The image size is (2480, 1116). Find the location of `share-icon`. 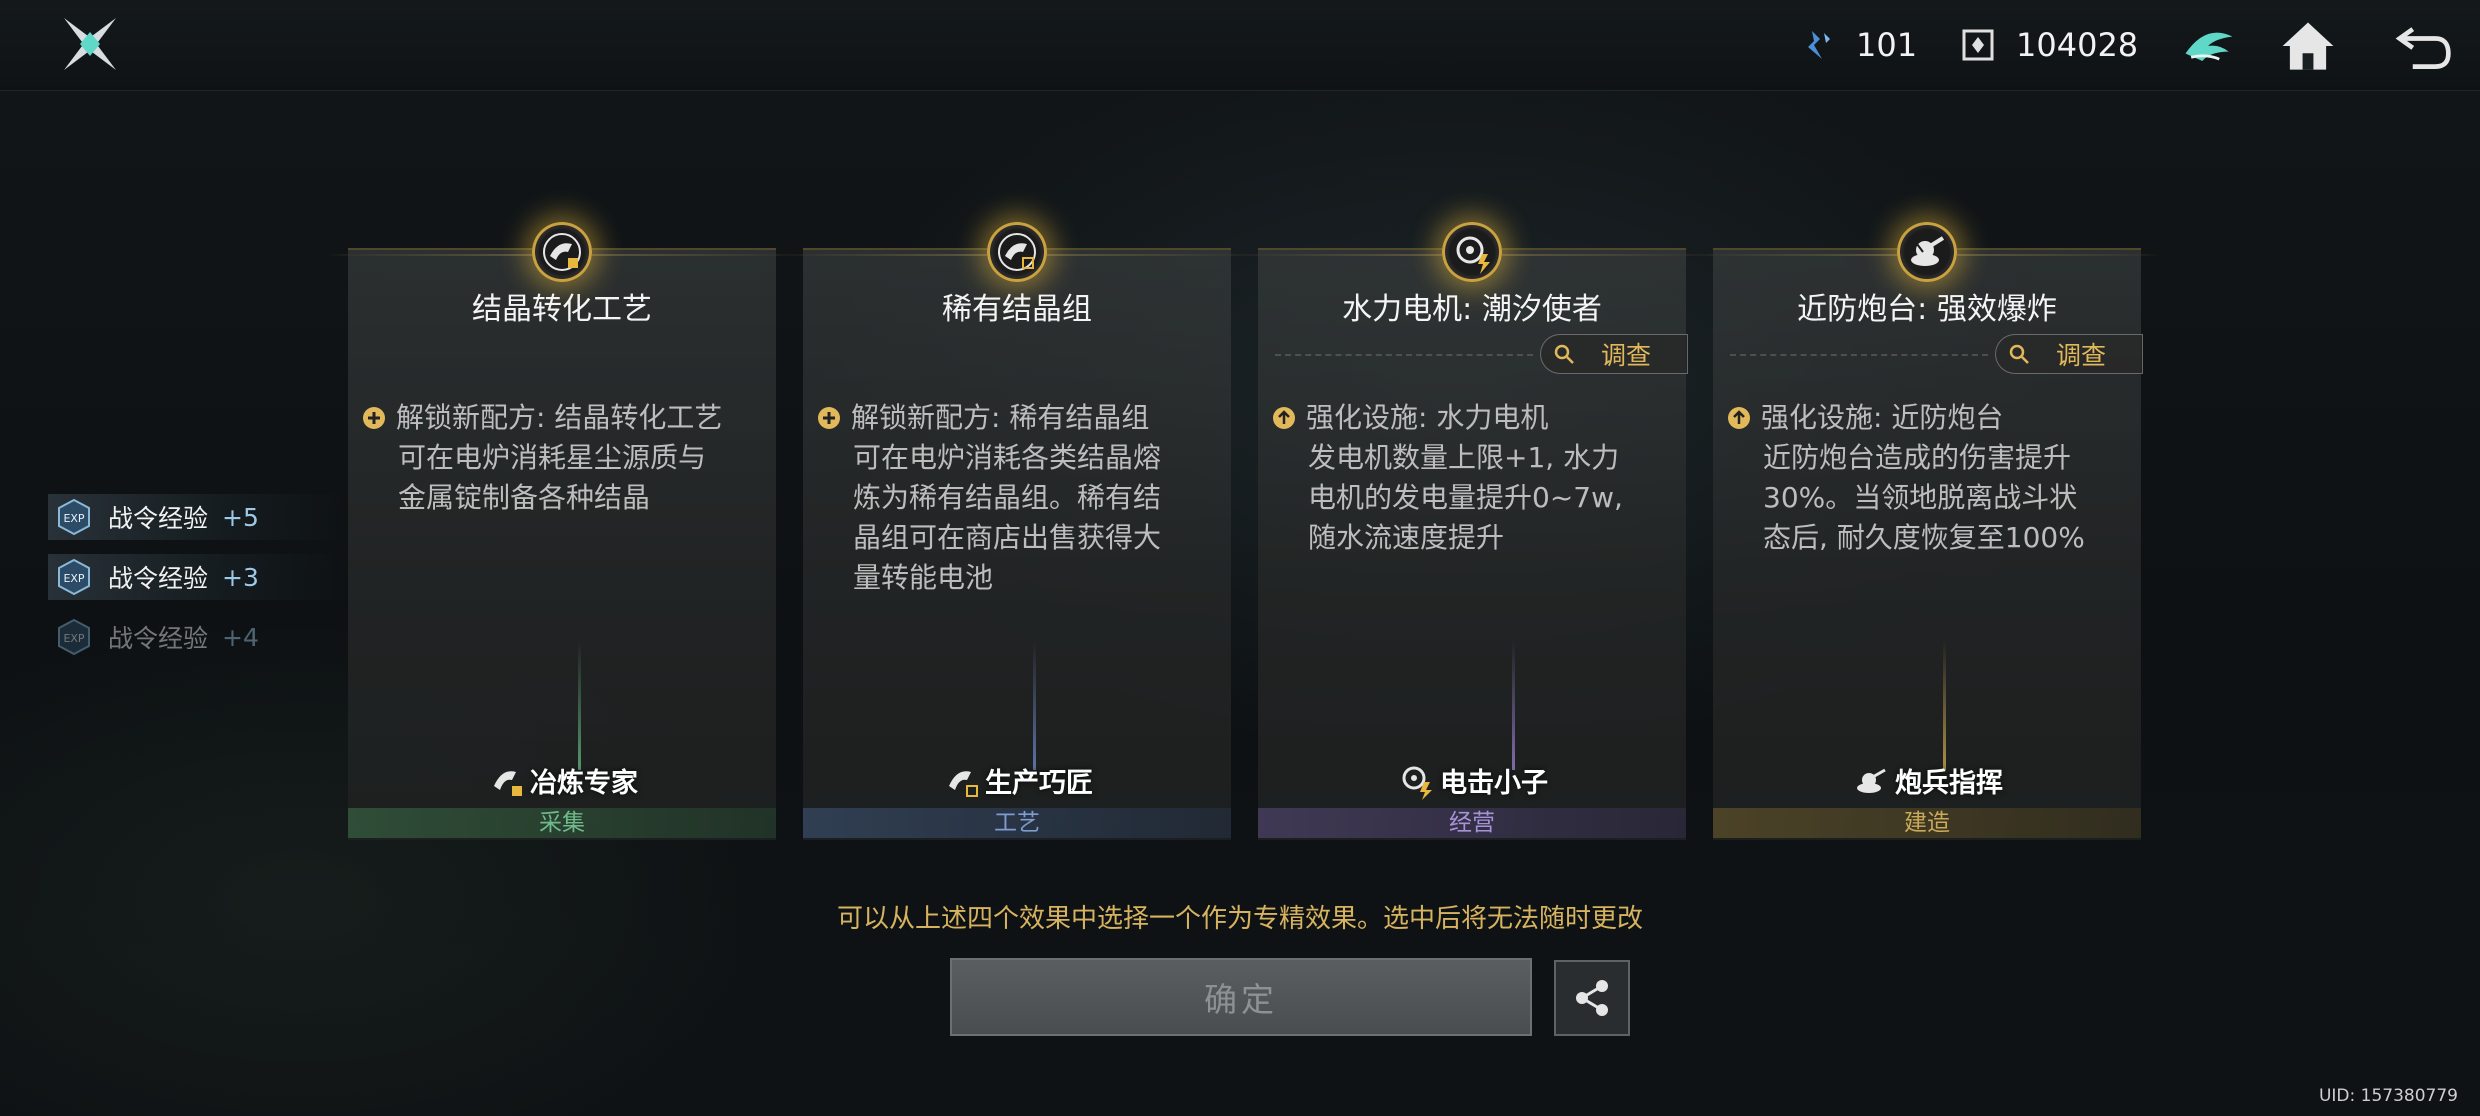

share-icon is located at coordinates (1592, 998).